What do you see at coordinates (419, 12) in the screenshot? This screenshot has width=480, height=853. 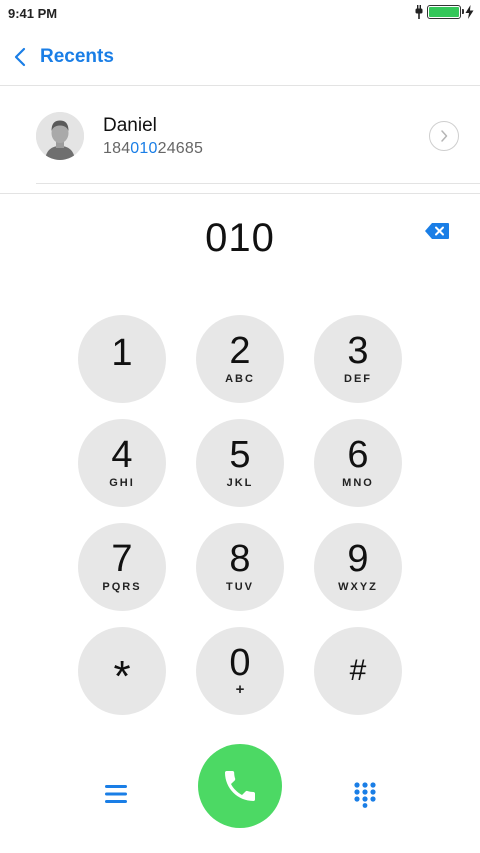 I see `plug-icon` at bounding box center [419, 12].